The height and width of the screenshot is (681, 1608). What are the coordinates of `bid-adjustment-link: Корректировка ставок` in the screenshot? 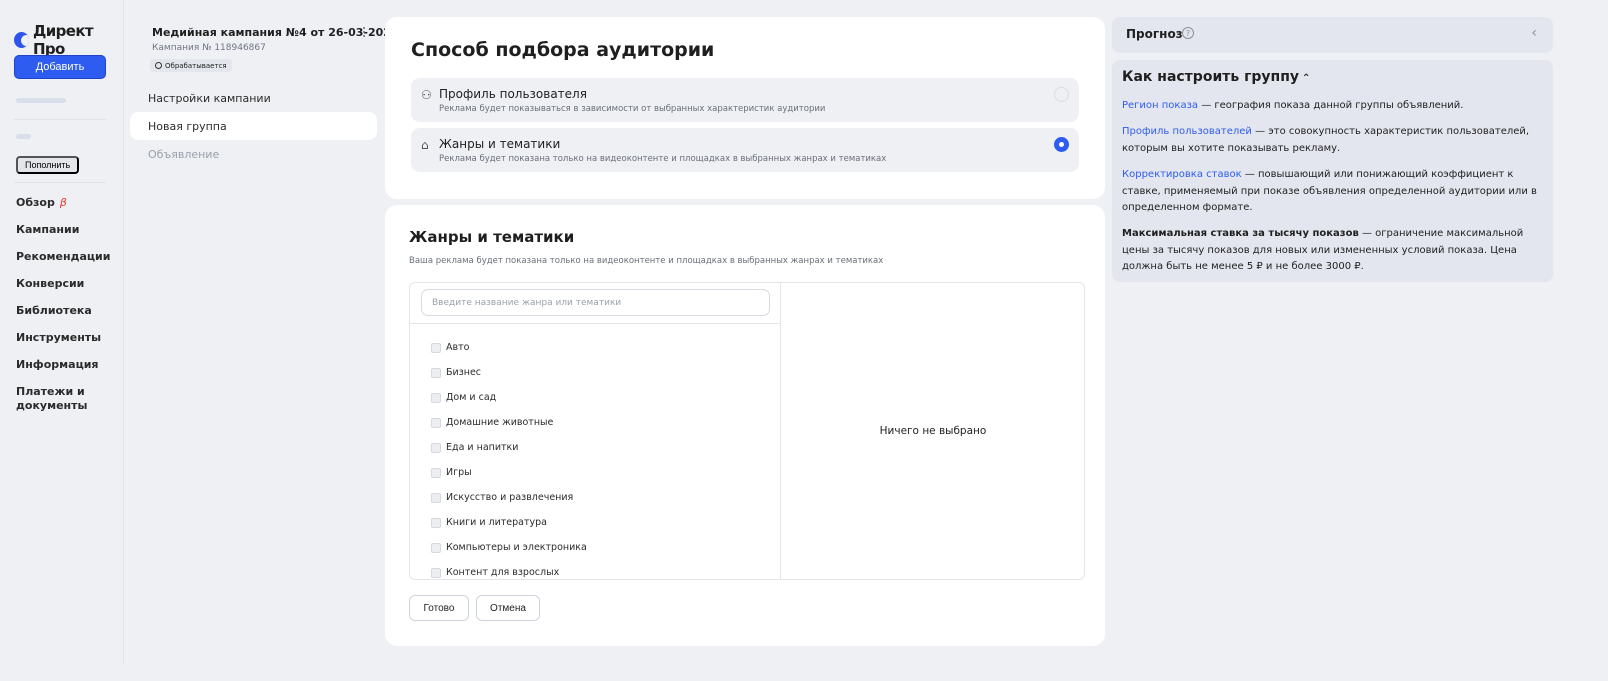 It's located at (1182, 174).